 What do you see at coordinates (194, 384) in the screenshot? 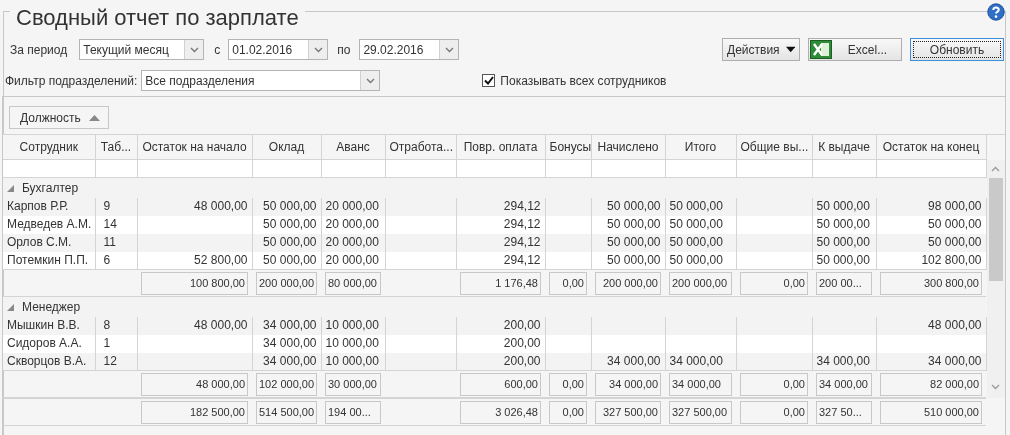
I see `total-cell: 48 000,00` at bounding box center [194, 384].